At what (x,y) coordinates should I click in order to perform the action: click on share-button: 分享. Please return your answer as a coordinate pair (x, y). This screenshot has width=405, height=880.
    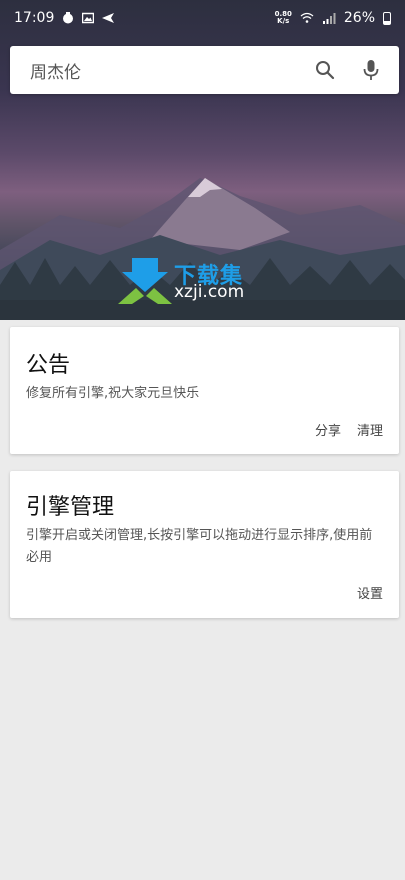
    Looking at the image, I should click on (328, 429).